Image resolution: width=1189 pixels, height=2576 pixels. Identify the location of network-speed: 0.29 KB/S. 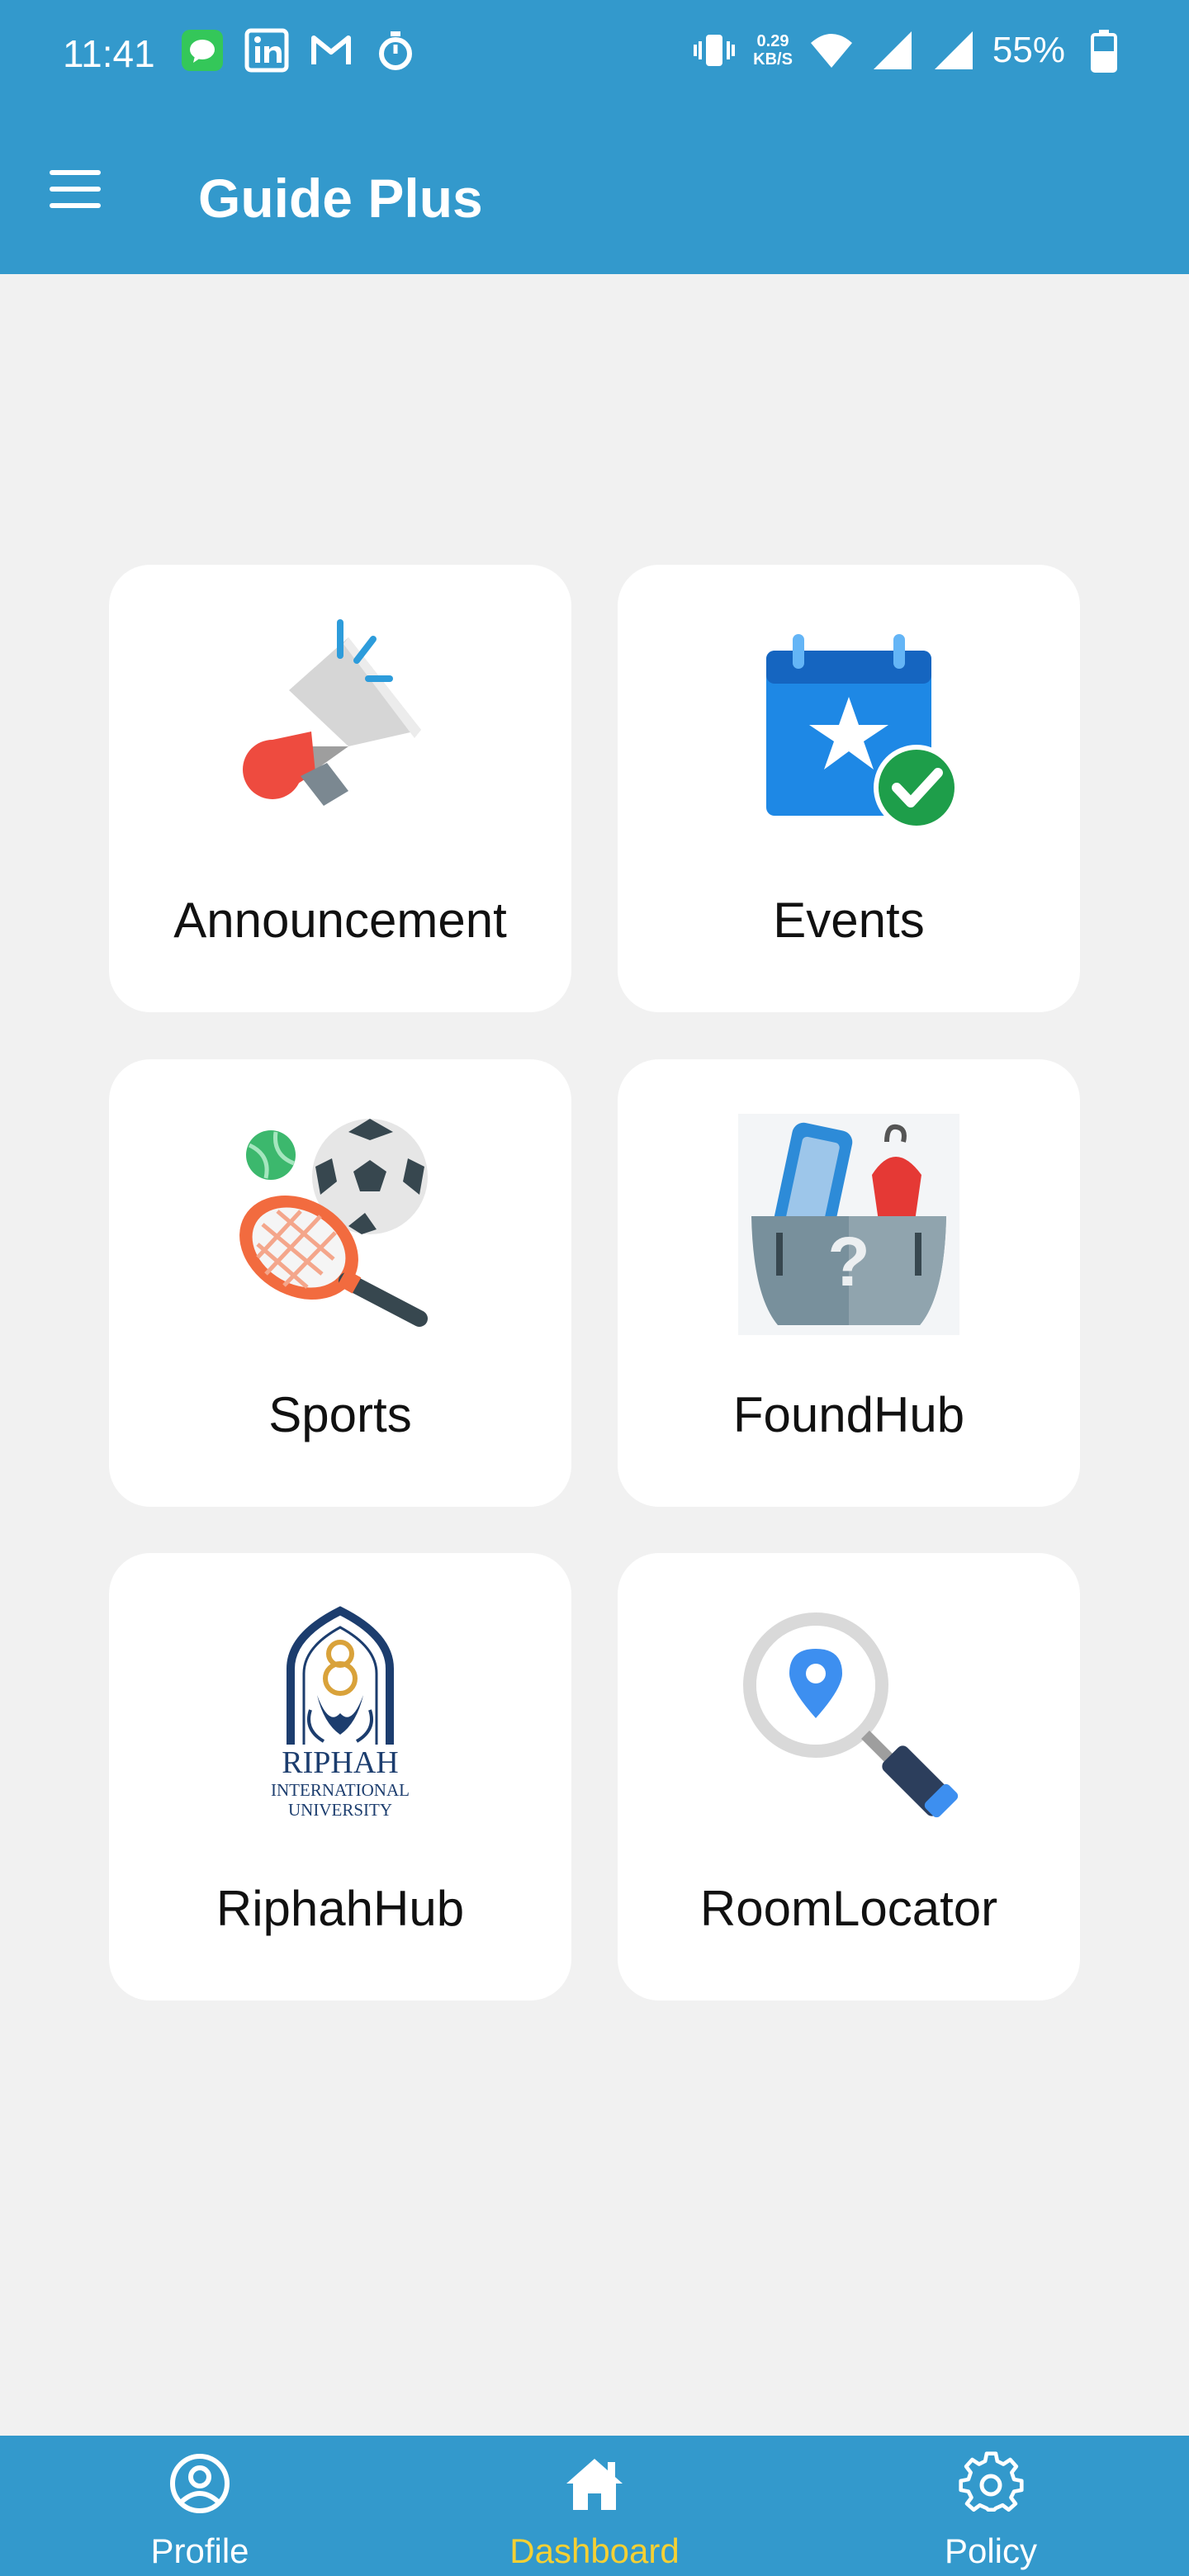
(773, 50).